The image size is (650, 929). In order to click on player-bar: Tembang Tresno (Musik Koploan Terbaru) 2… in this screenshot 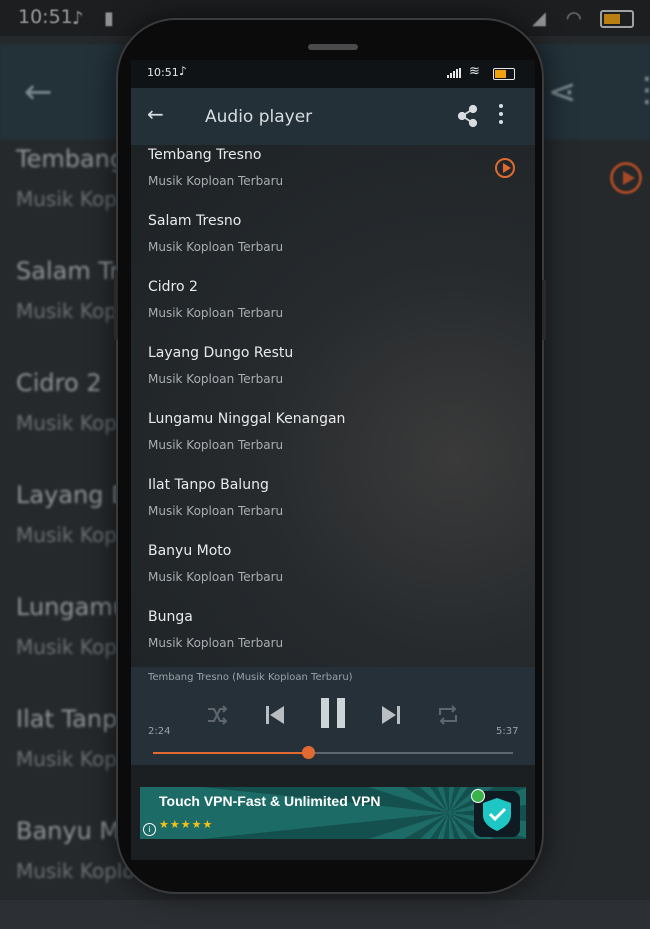, I will do `click(333, 716)`.